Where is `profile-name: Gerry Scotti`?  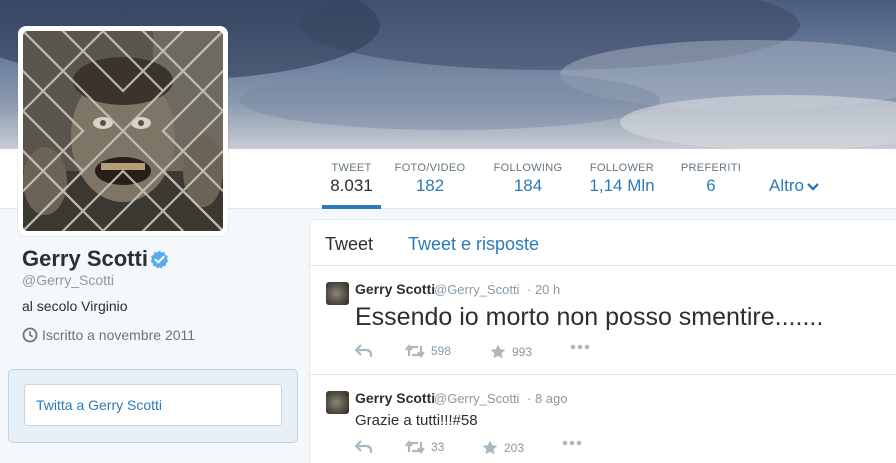 profile-name: Gerry Scotti is located at coordinates (85, 259).